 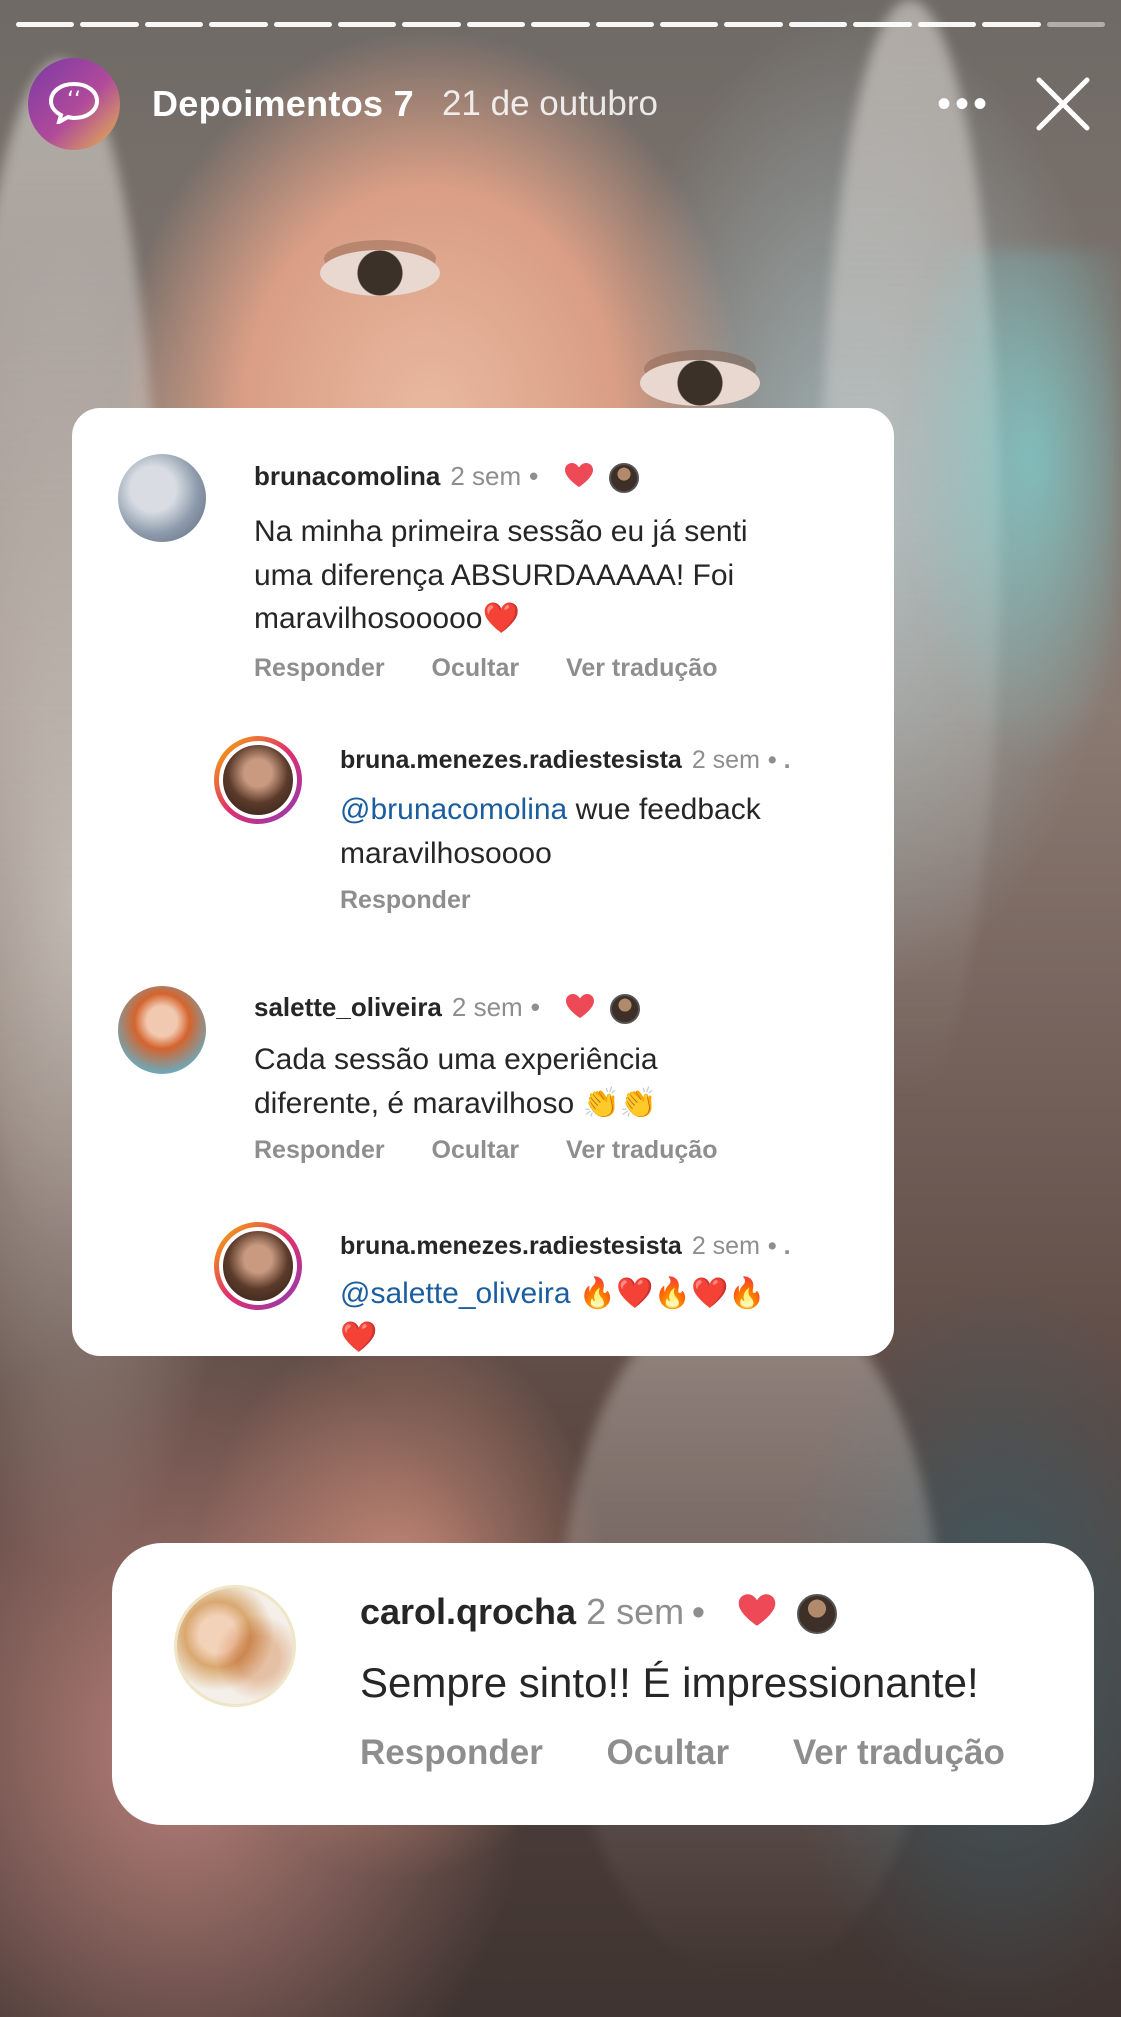 I want to click on comment-text: @salette_oliveira 🔥❤️🔥❤️🔥 ❤️, so click(x=553, y=1315).